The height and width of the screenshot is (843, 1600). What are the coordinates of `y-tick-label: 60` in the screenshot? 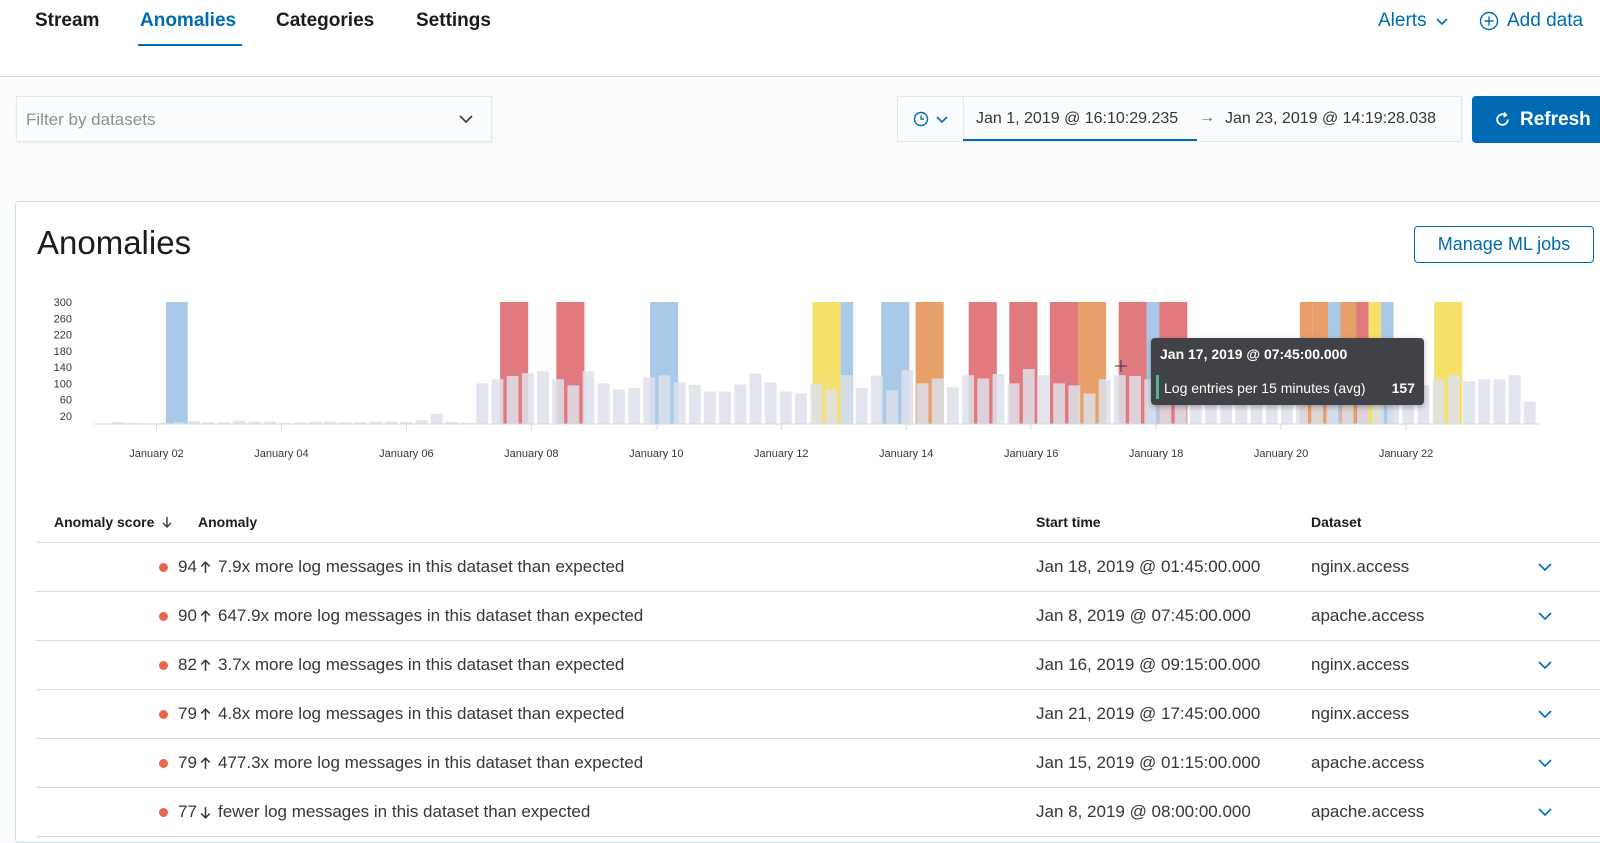 It's located at (66, 401).